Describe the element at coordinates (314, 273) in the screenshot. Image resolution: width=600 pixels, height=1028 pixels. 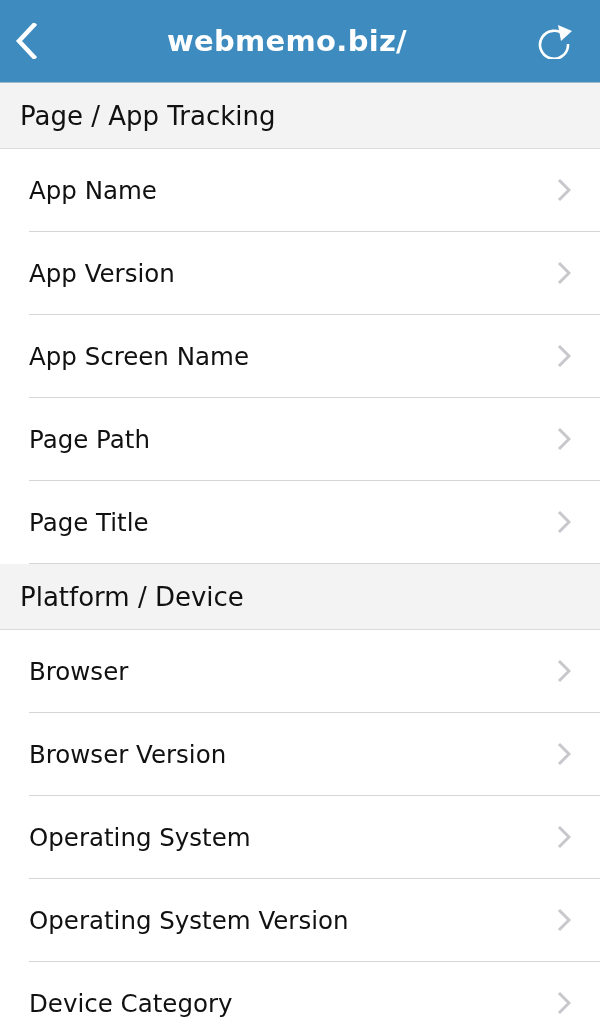
I see `list-item: App Version` at that location.